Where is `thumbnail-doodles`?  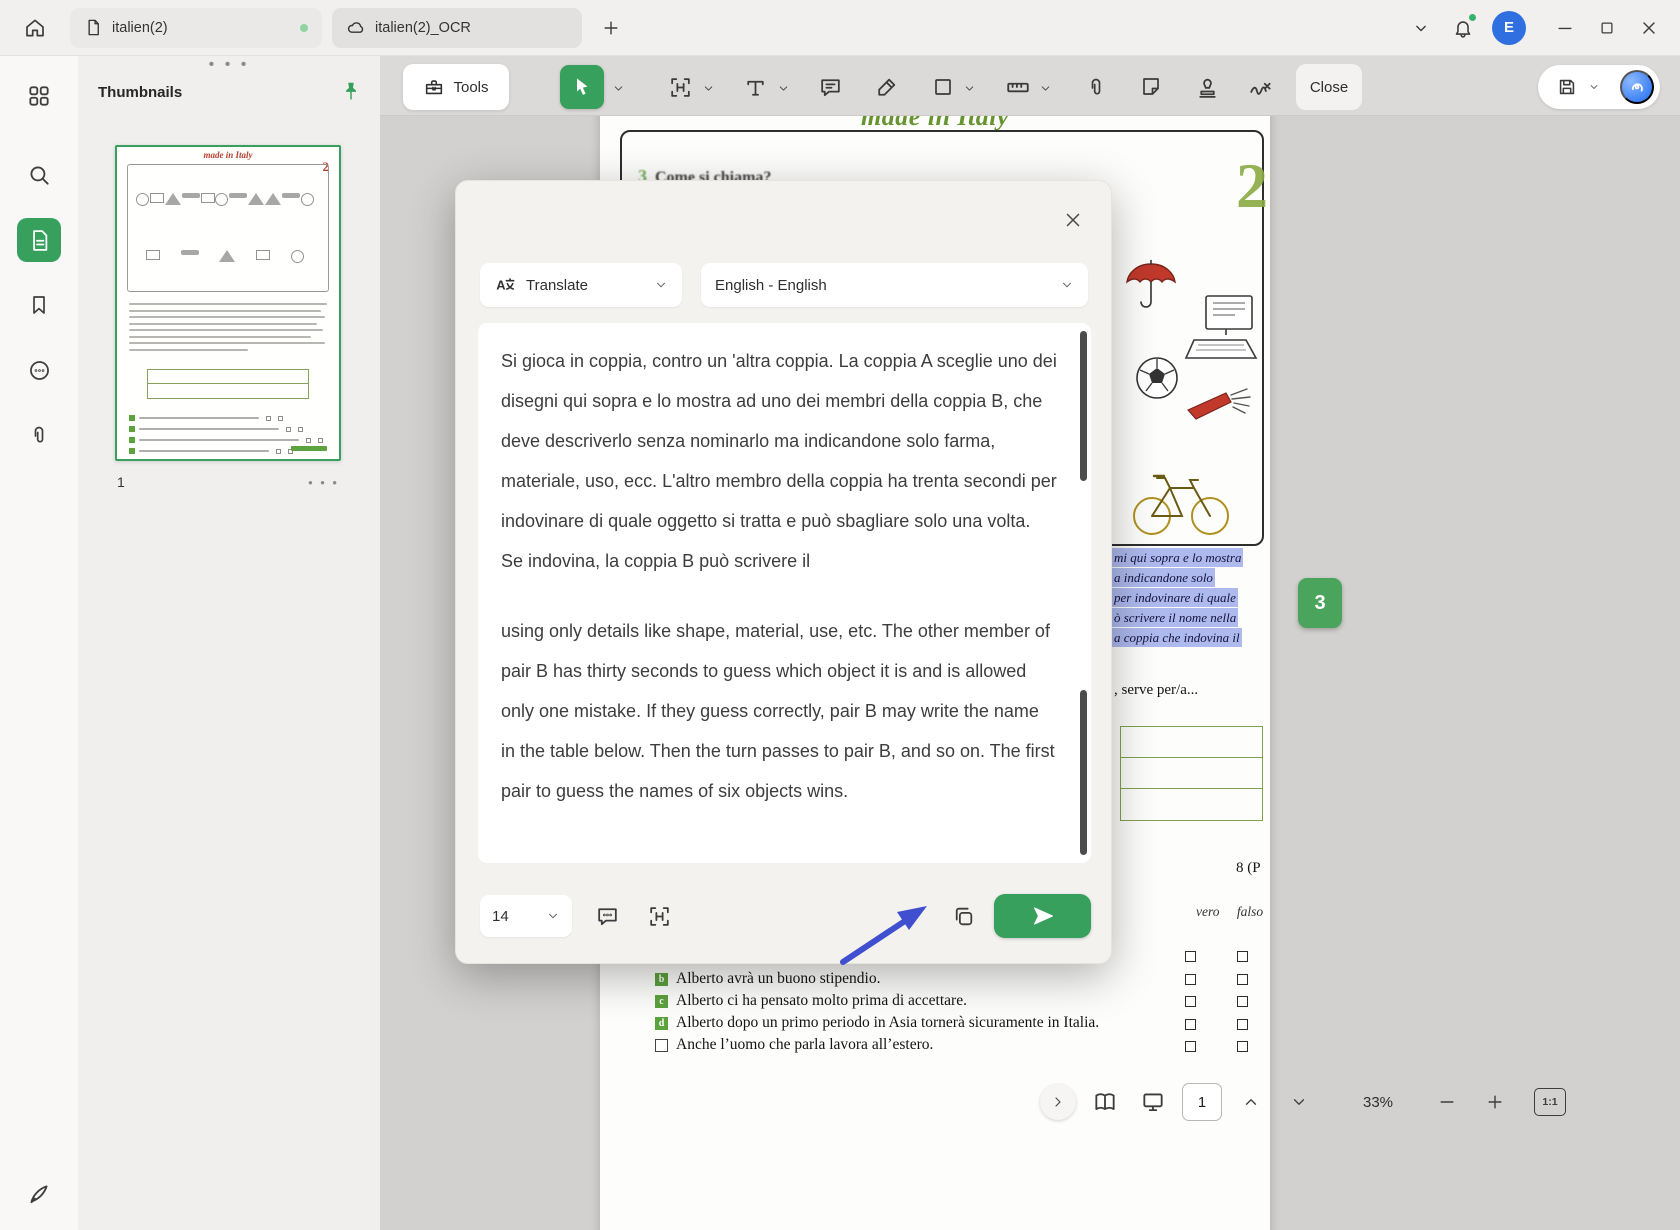
thumbnail-doodles is located at coordinates (228, 228).